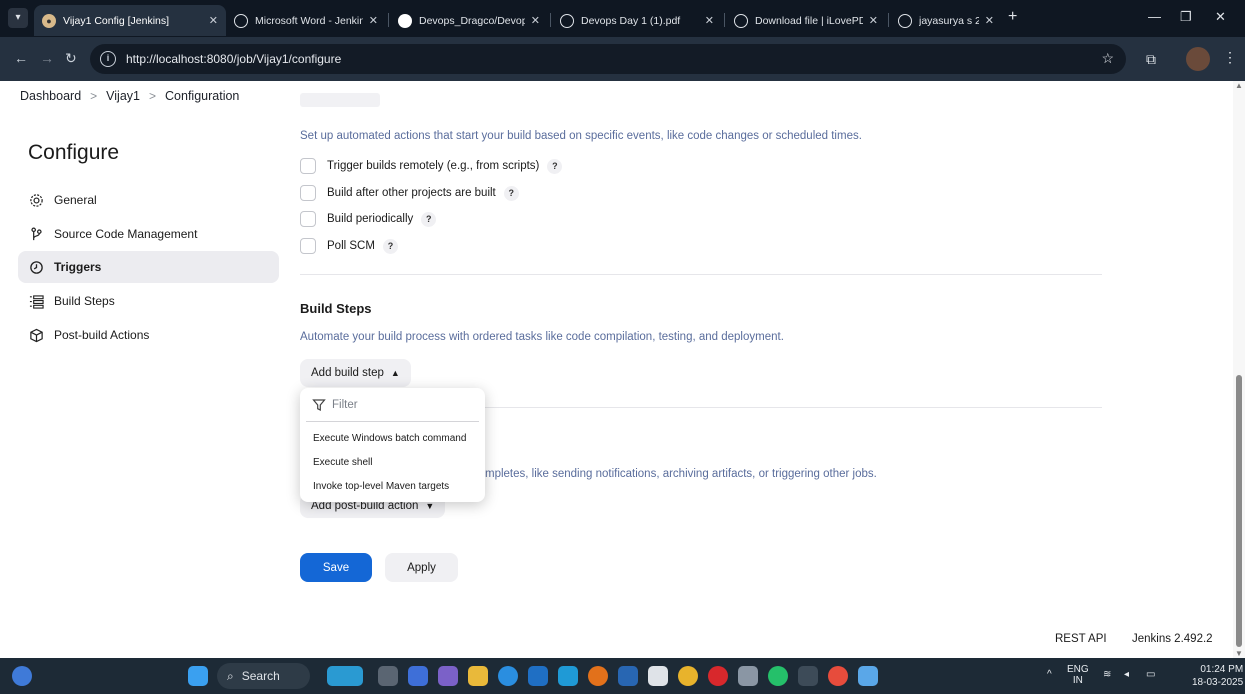 This screenshot has height=694, width=1245. I want to click on sidebar-item-post-build-actions: Post-build Actions, so click(148, 335).